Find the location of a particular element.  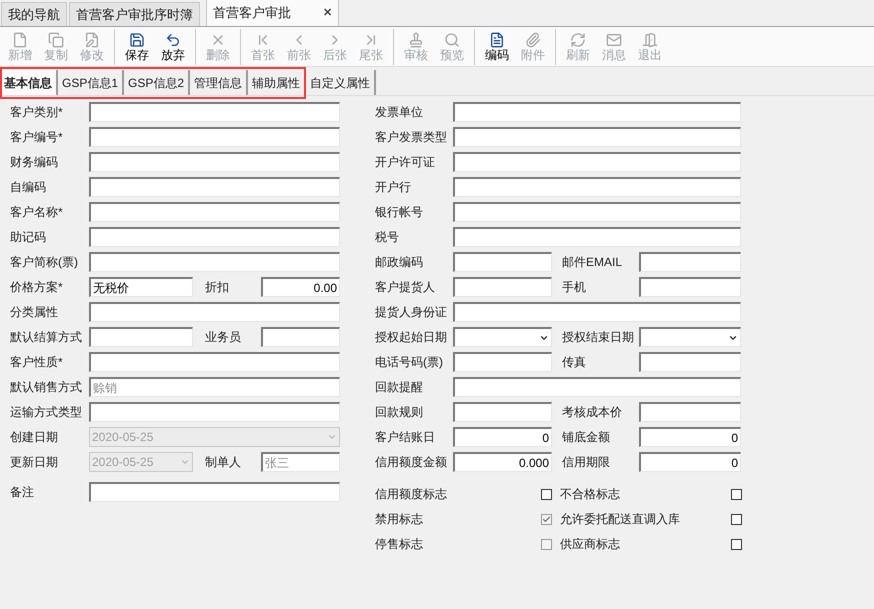

section-tab: GSP信息1 is located at coordinates (91, 82).